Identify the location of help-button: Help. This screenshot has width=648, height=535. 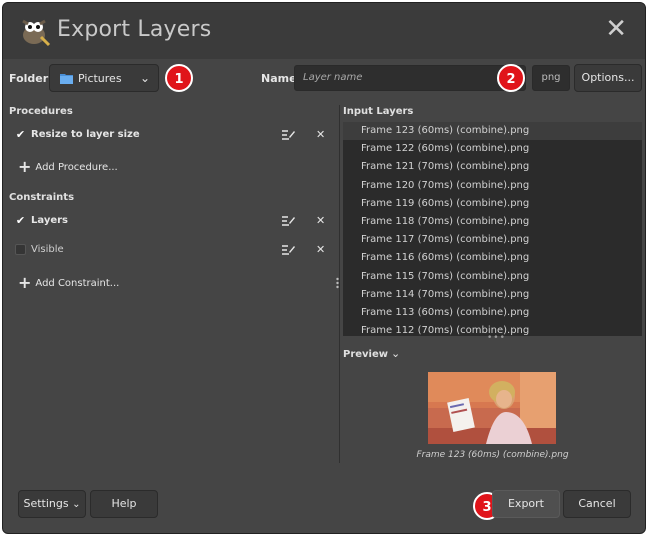
(124, 504).